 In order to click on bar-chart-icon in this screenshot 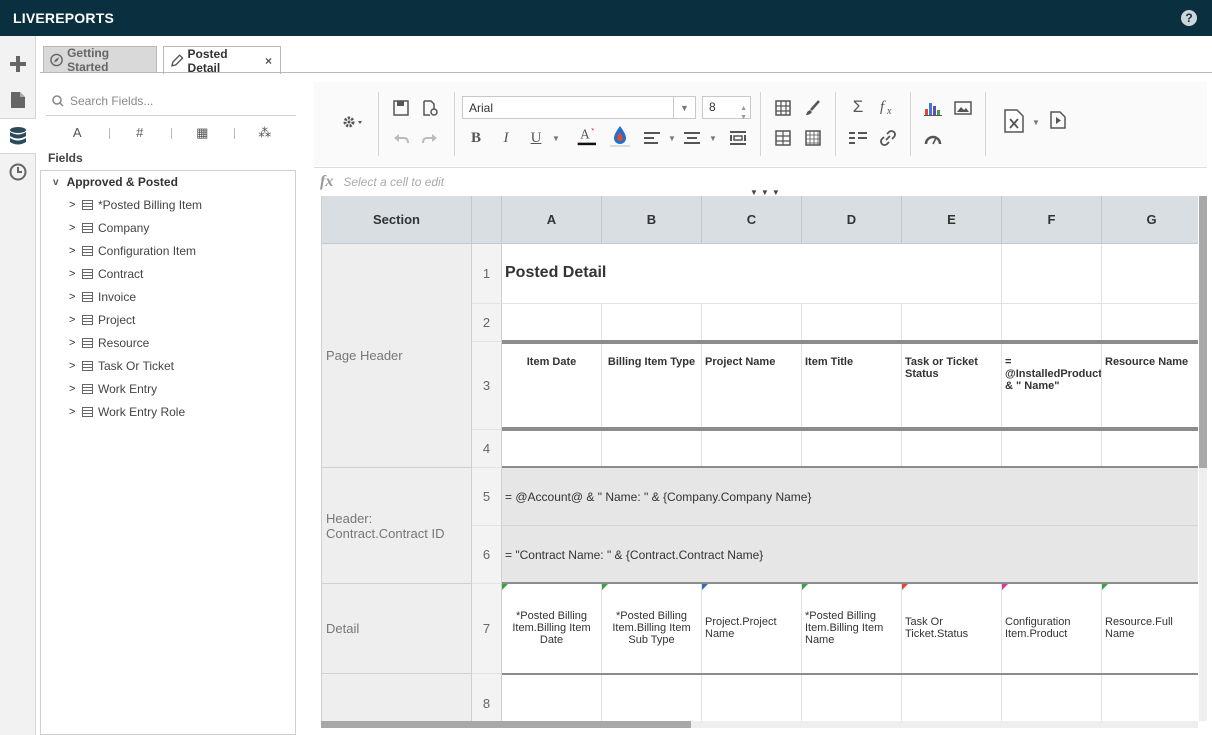, I will do `click(933, 108)`.